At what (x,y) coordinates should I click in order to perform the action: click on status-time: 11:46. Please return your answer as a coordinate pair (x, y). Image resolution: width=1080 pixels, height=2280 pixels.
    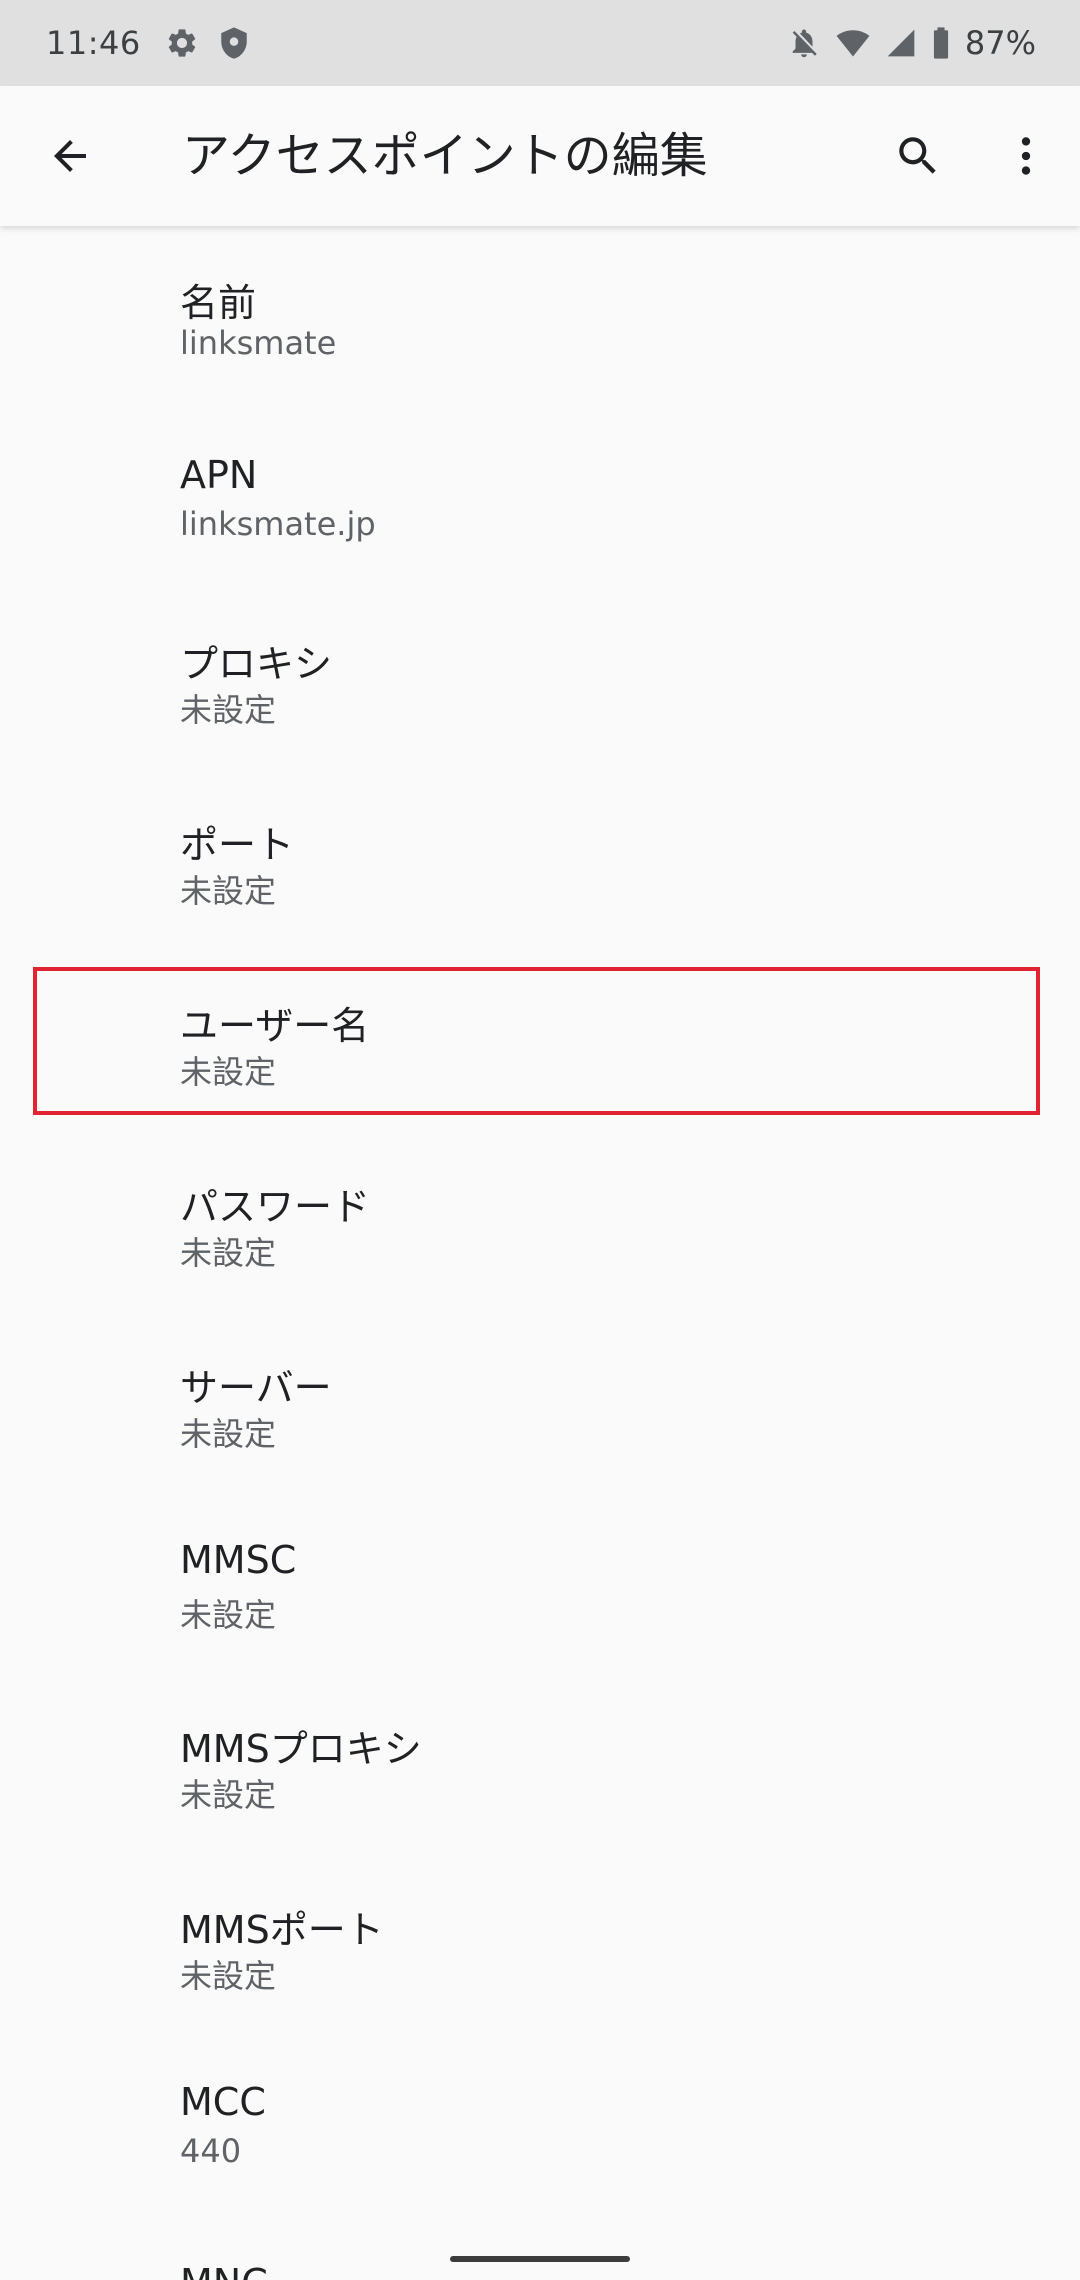
    Looking at the image, I should click on (93, 43).